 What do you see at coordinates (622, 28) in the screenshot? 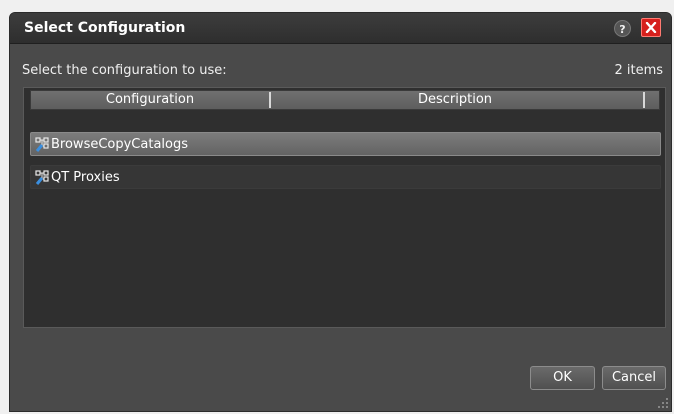
I see `help-icon: ?` at bounding box center [622, 28].